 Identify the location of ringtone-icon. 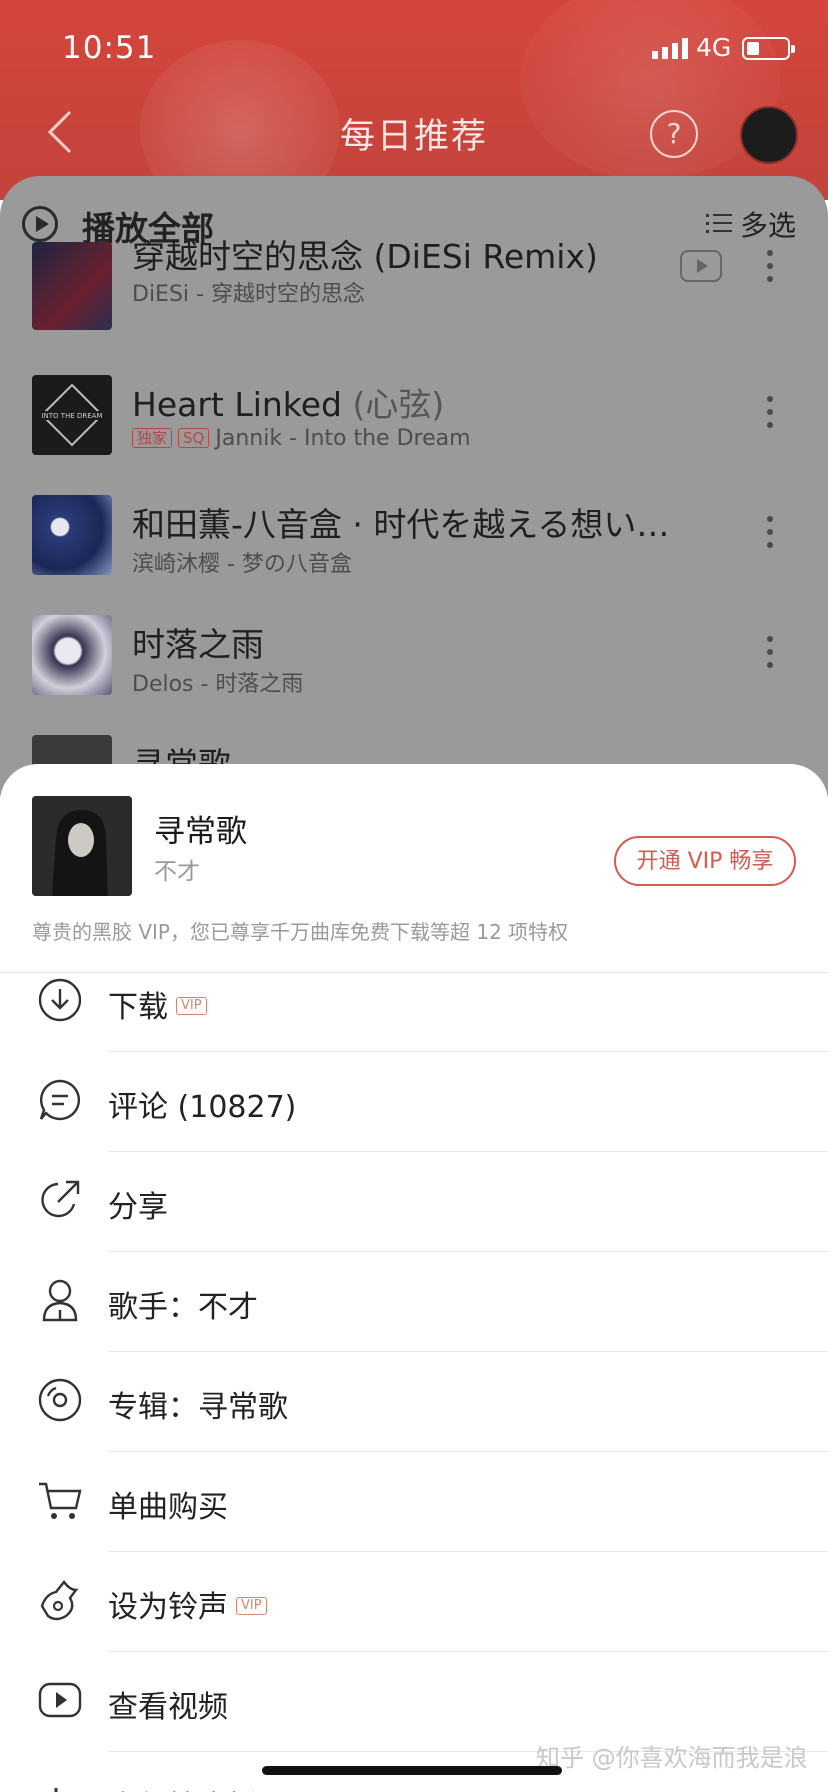
(59, 1600).